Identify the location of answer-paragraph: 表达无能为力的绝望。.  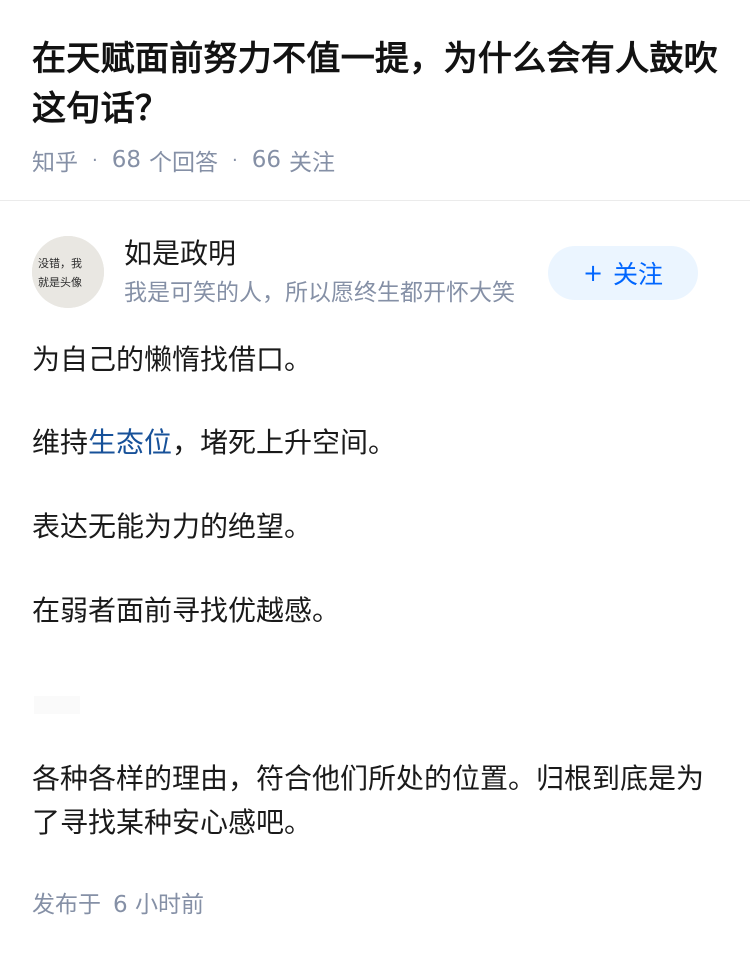
(172, 526).